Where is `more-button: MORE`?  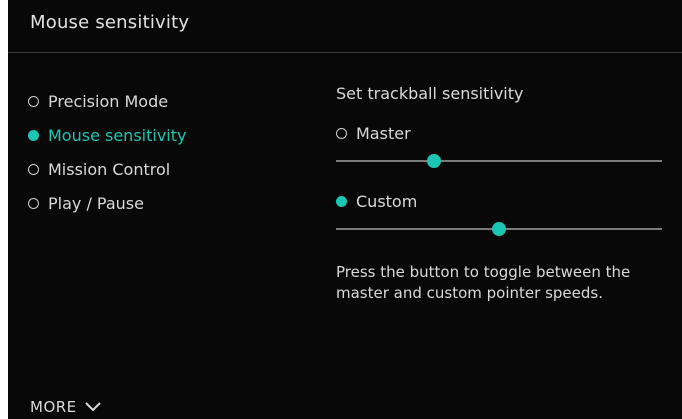 more-button: MORE is located at coordinates (65, 407).